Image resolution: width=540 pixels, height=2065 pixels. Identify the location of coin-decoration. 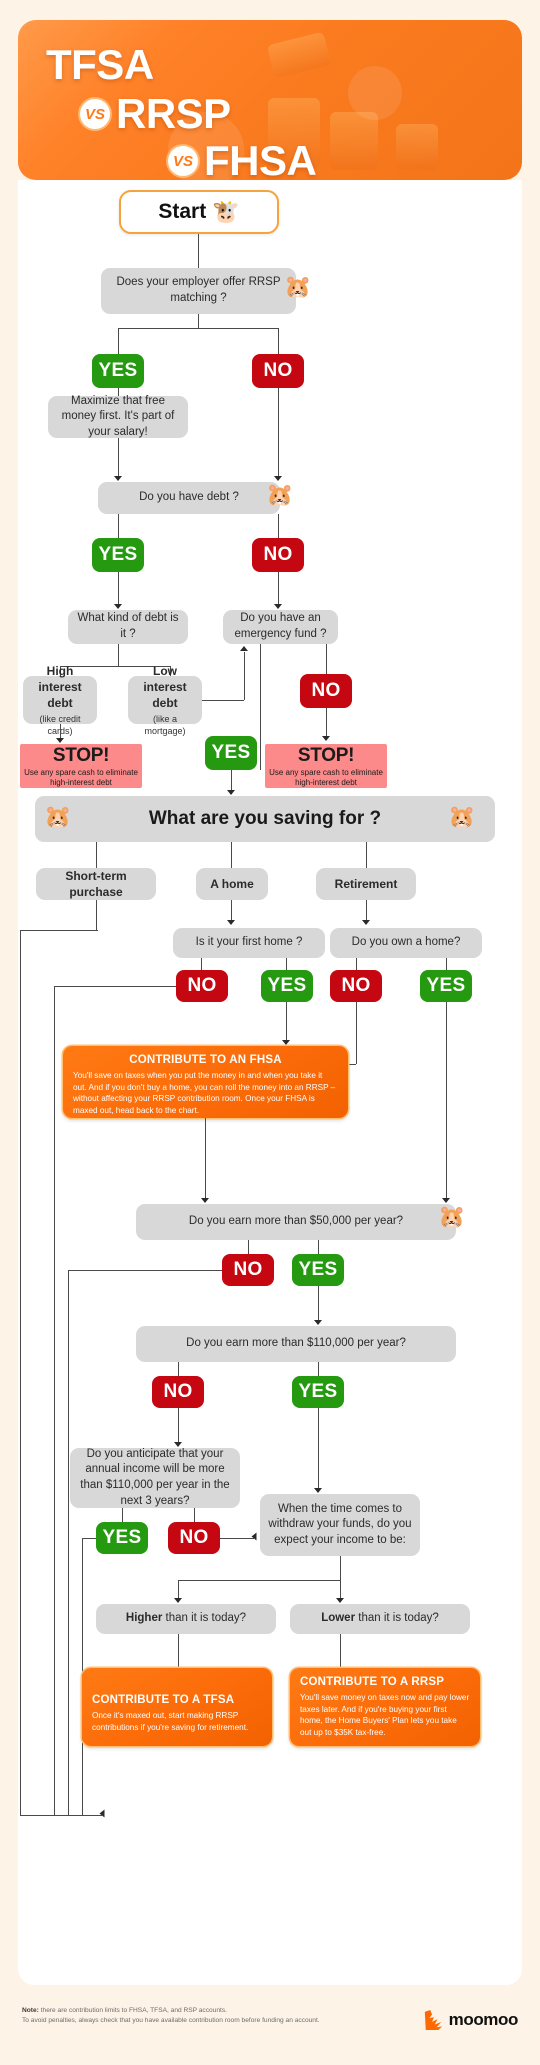
(299, 55).